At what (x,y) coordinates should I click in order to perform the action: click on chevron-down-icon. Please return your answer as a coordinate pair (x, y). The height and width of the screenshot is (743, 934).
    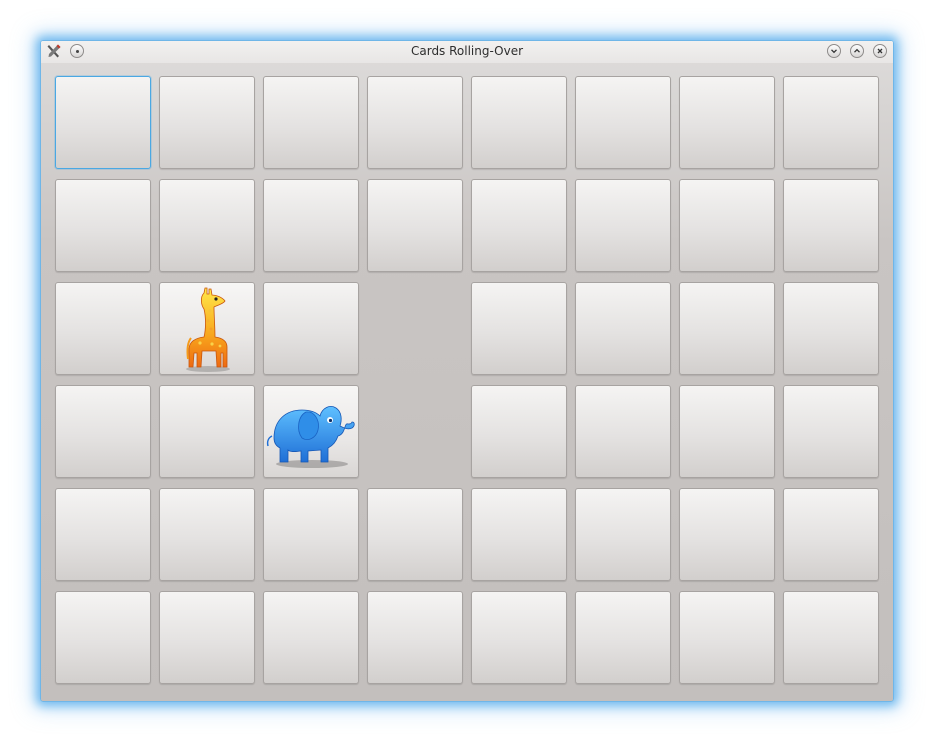
    Looking at the image, I should click on (834, 51).